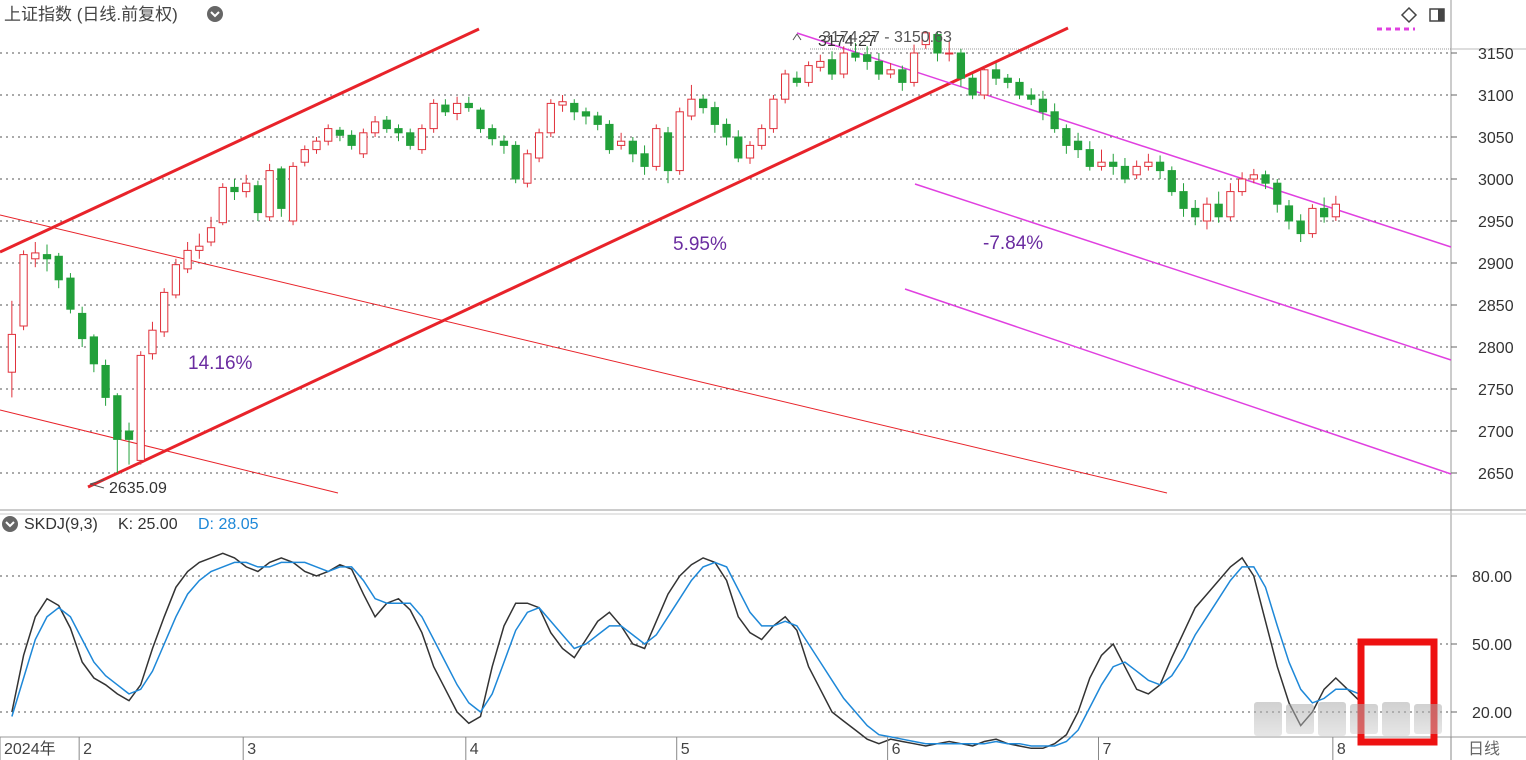  I want to click on price-tick-label: 2800, so click(1496, 348).